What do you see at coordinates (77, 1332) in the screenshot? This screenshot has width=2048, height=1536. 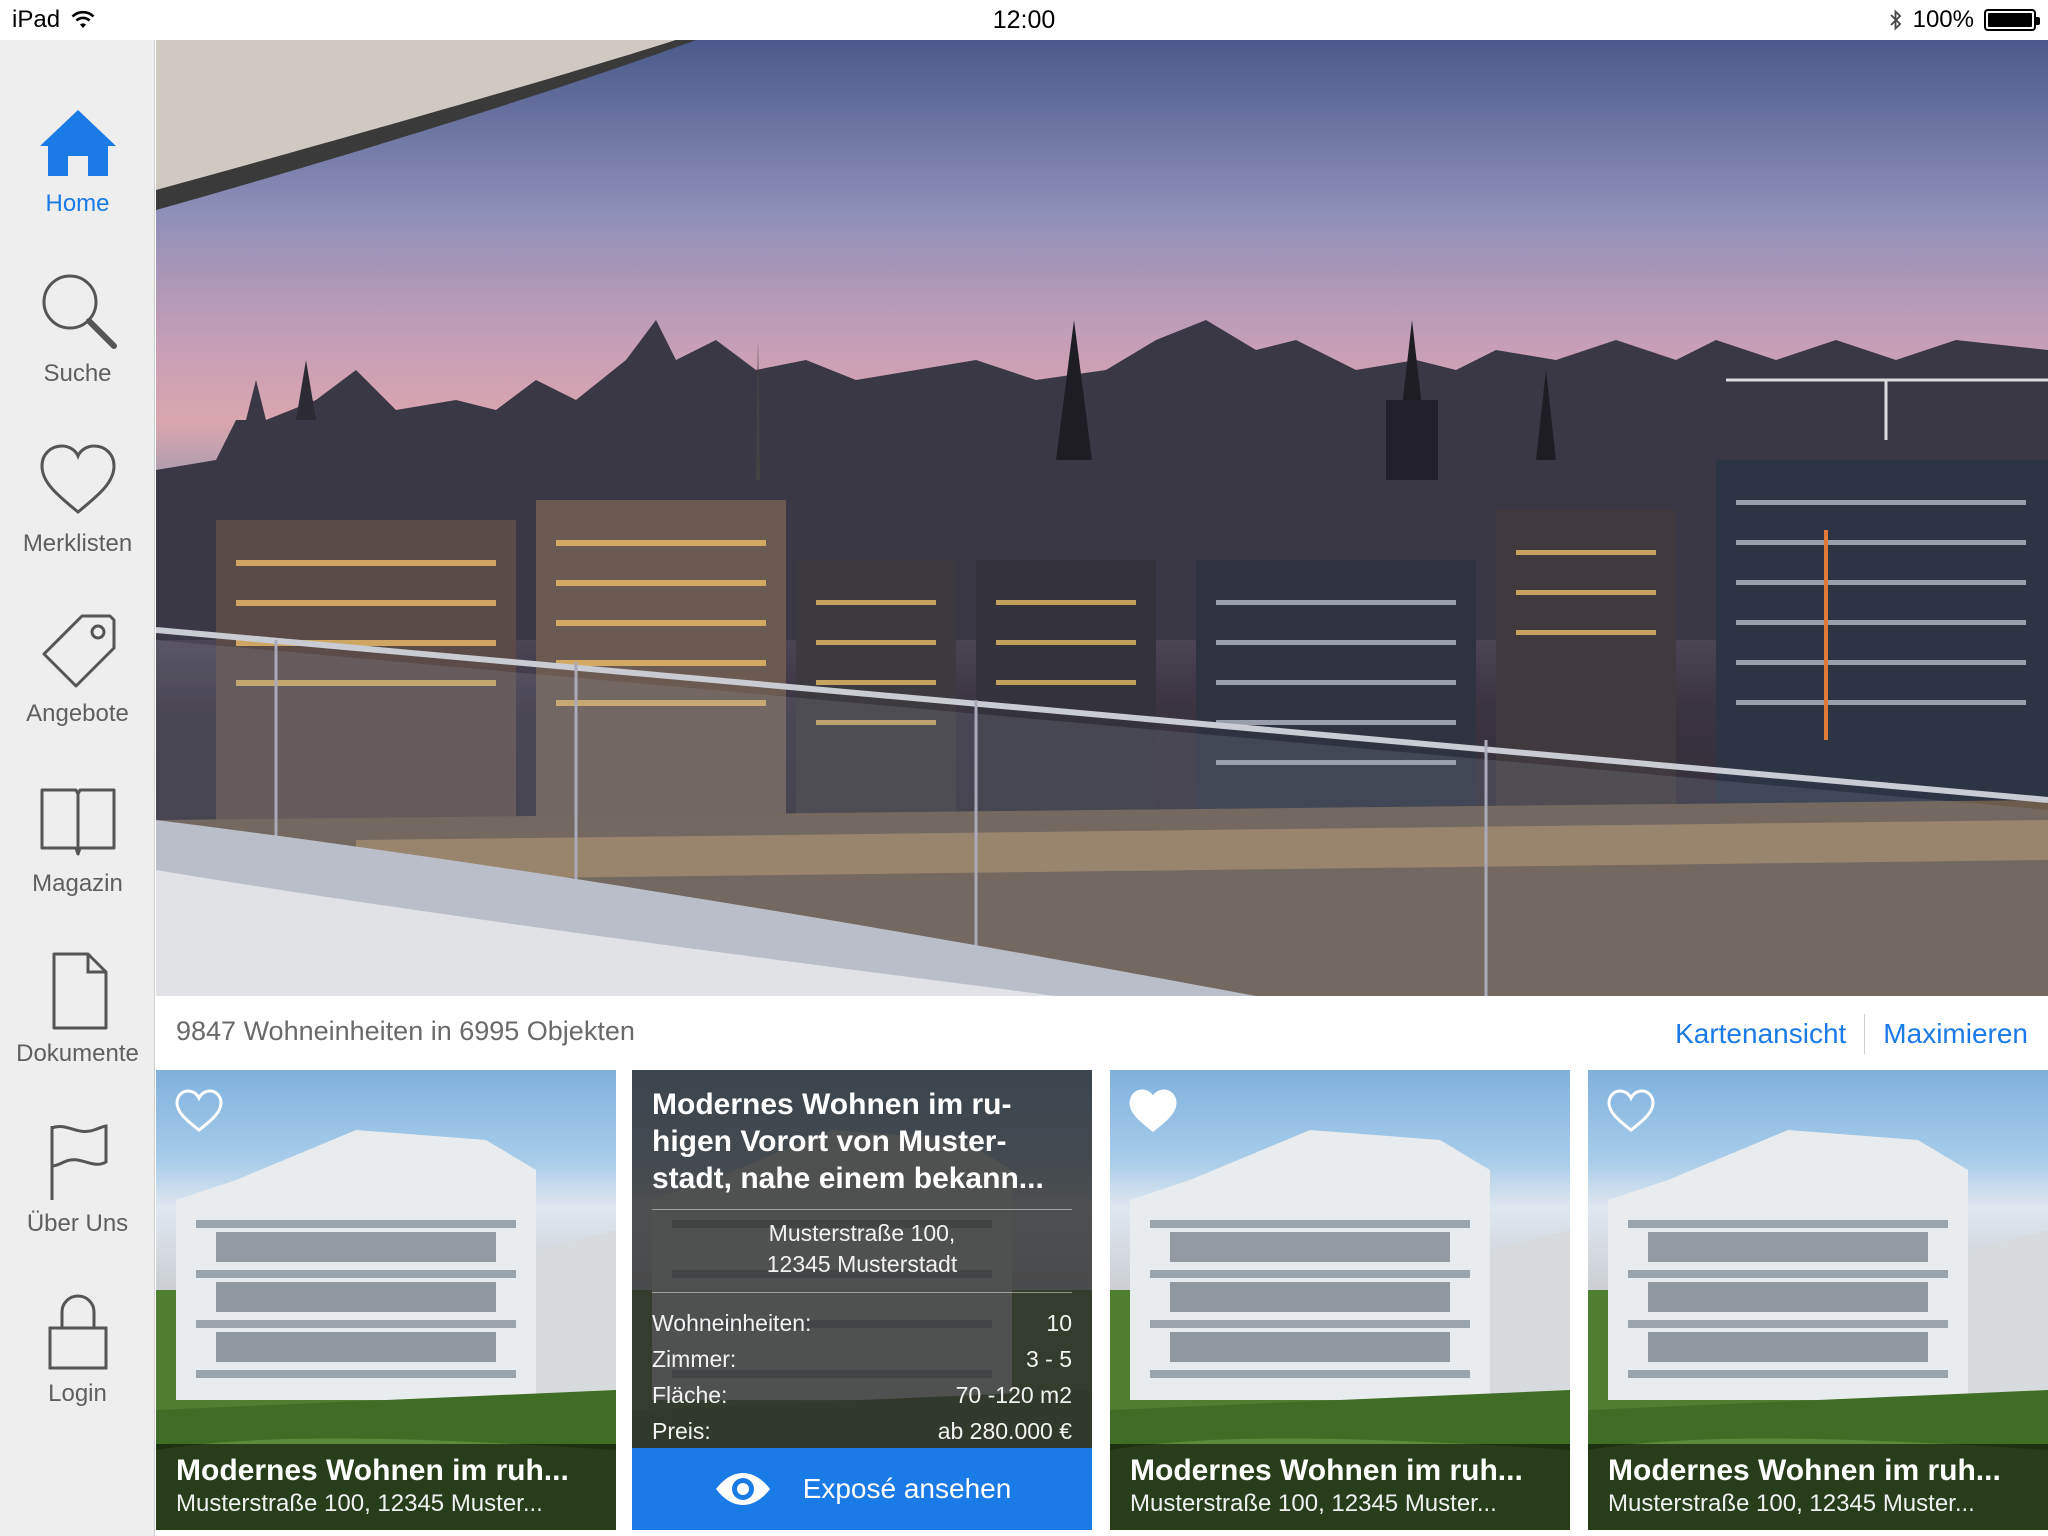 I see `lock-icon` at bounding box center [77, 1332].